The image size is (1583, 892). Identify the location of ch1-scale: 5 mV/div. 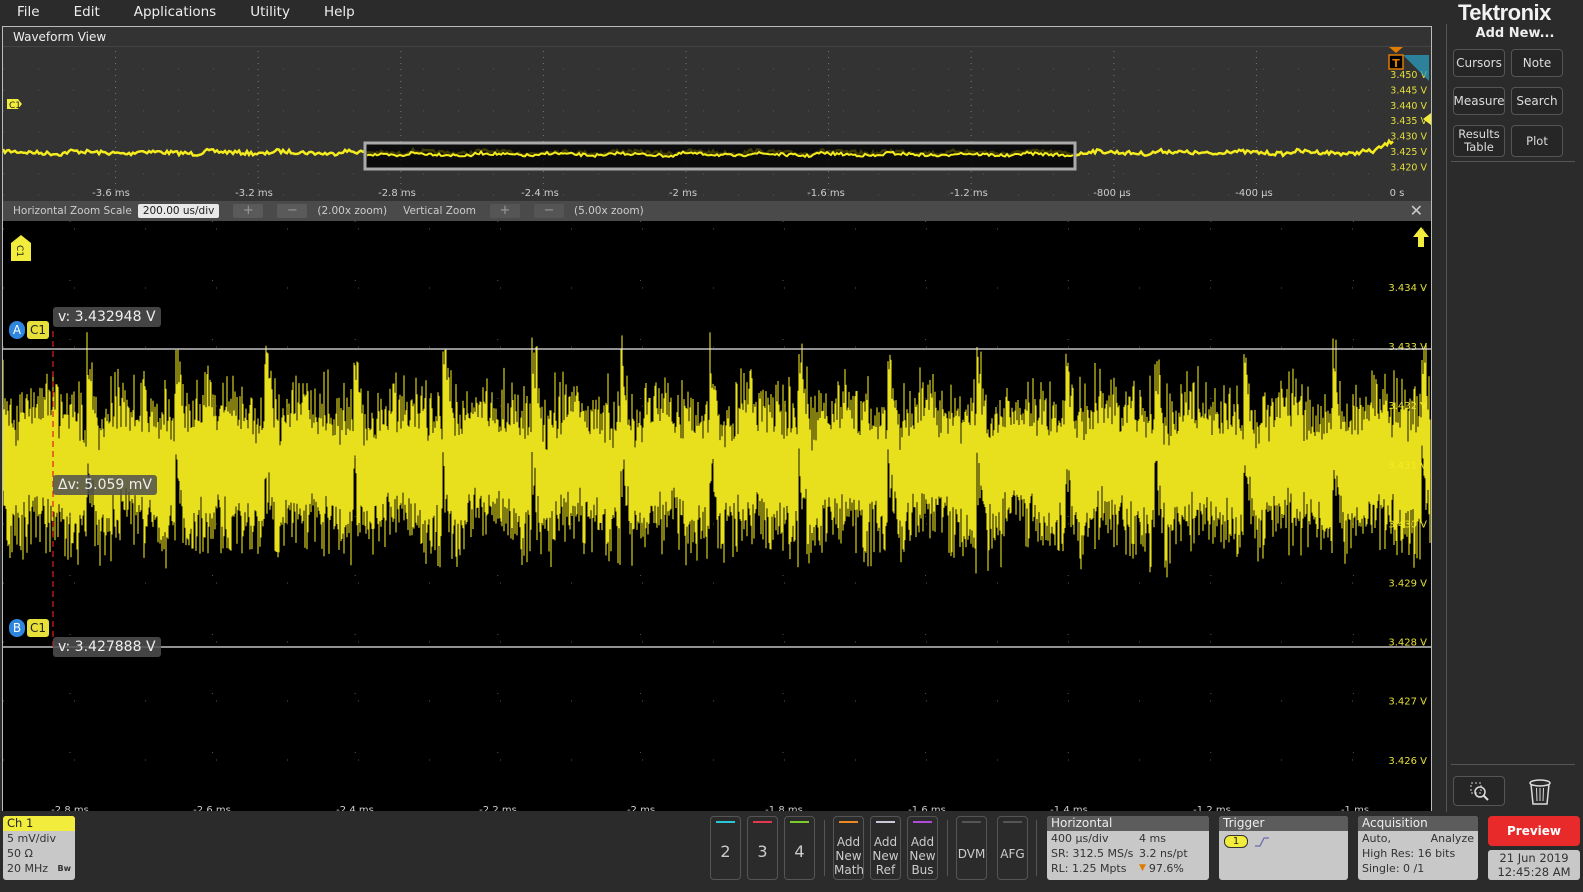
(31, 838).